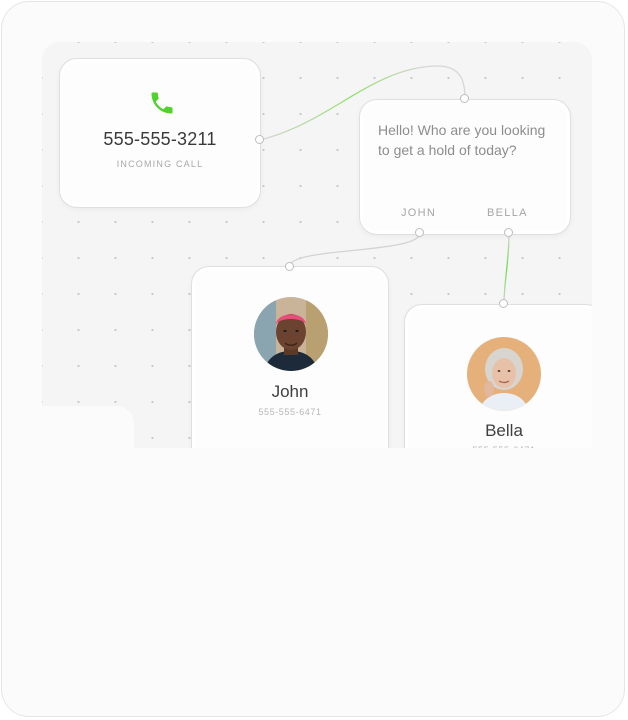  I want to click on contact-name-bella: Bella, so click(504, 430).